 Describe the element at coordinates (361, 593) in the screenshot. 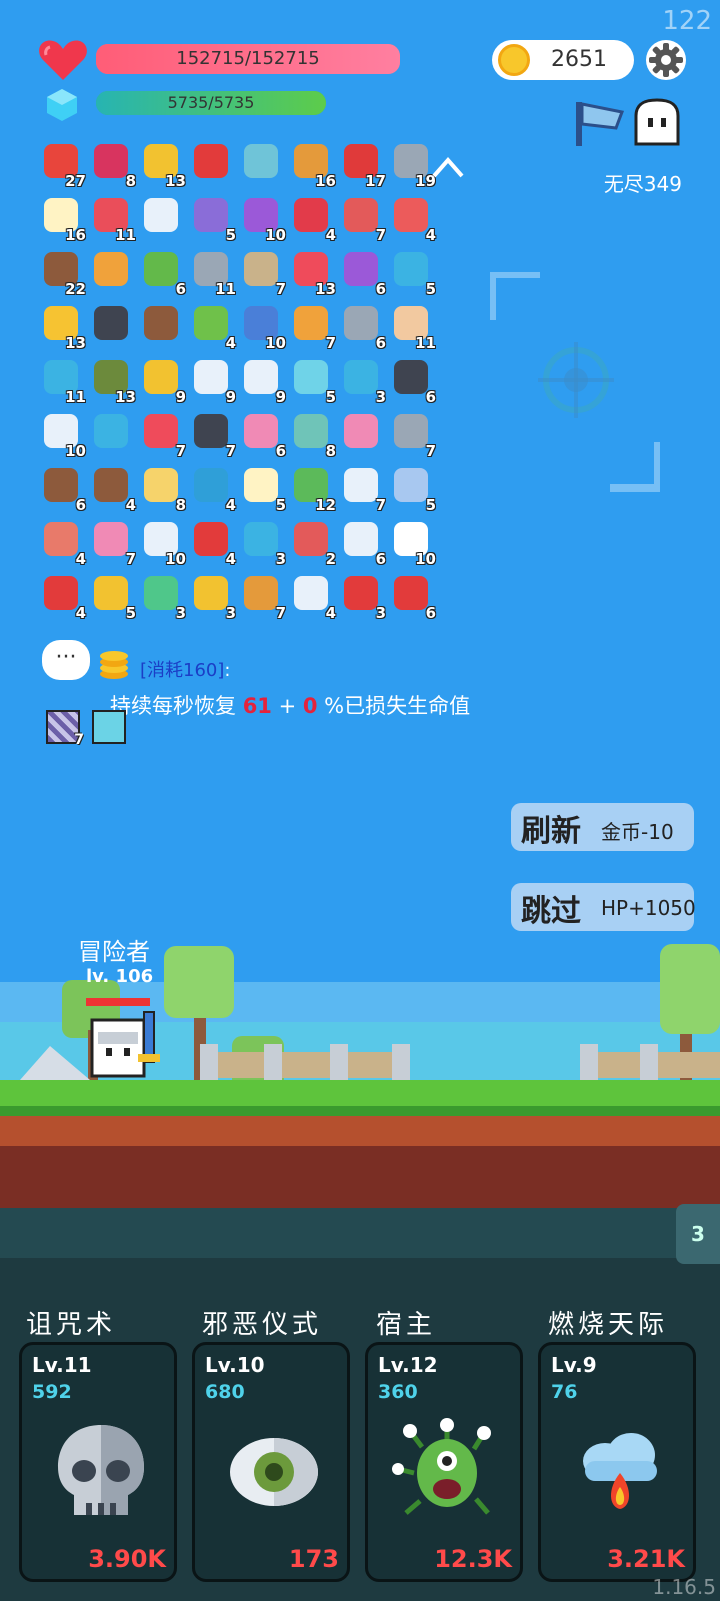

I see `red-shield-icon` at that location.